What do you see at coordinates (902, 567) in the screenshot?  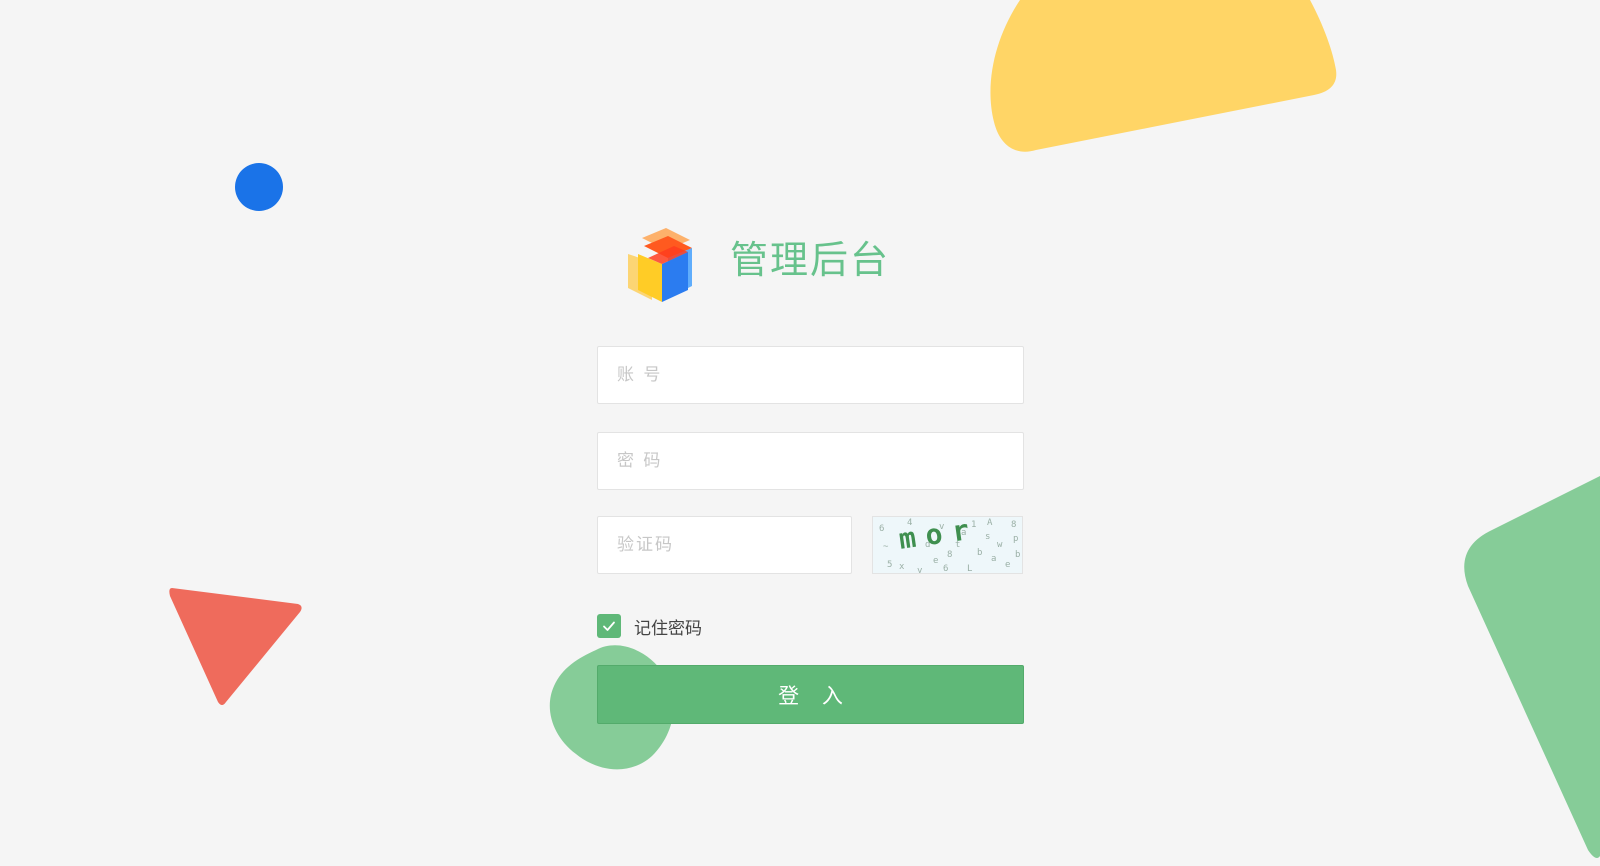 I see `svg-text: x` at bounding box center [902, 567].